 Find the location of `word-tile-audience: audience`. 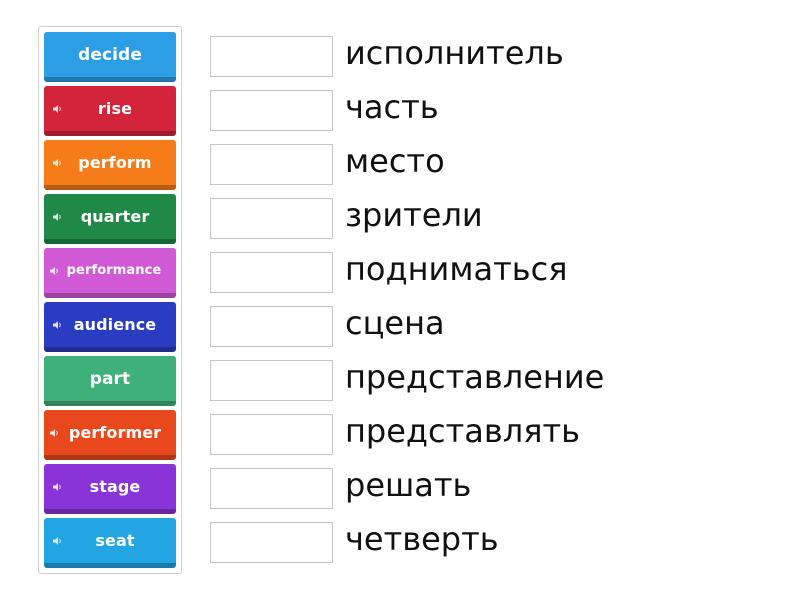

word-tile-audience: audience is located at coordinates (110, 327).